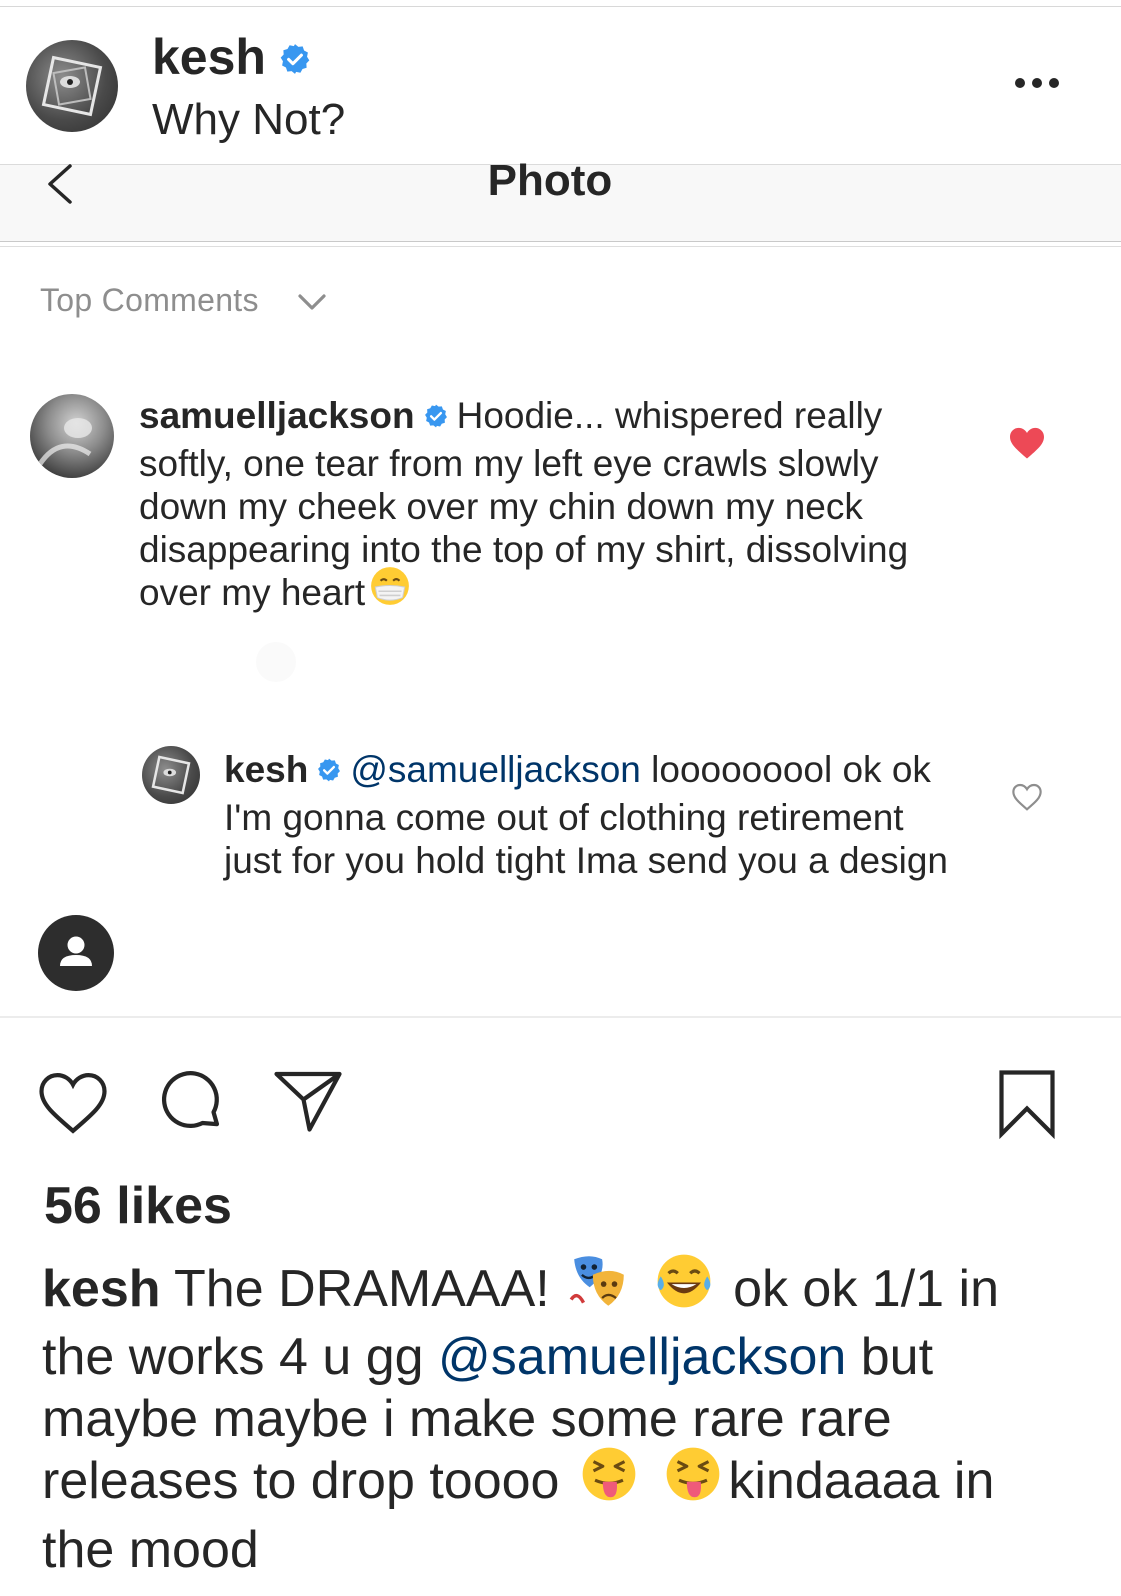 This screenshot has height=1596, width=1121. What do you see at coordinates (312, 305) in the screenshot?
I see `chevron-down-icon` at bounding box center [312, 305].